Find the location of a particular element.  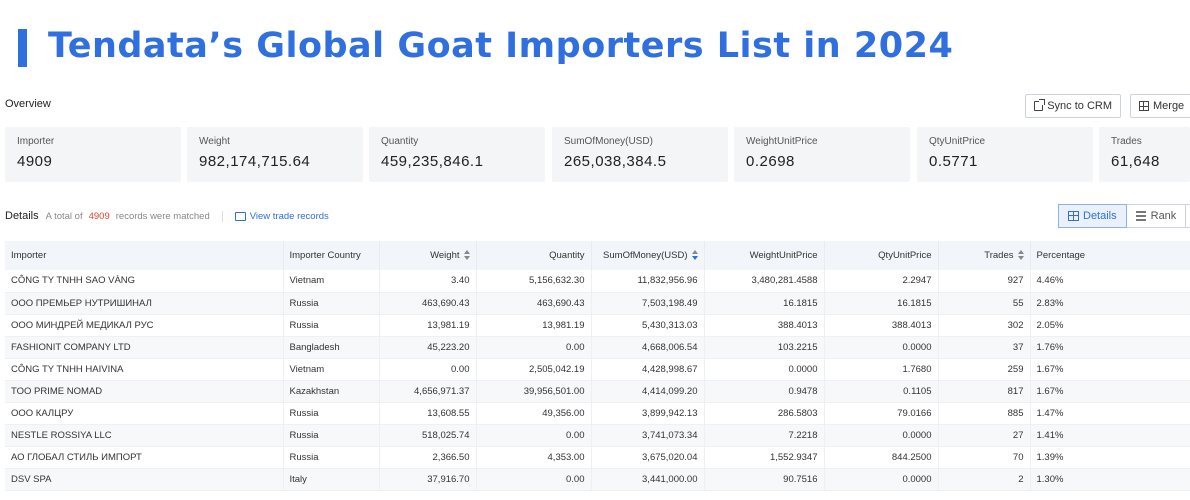

cell-qty-unit-price: 388.4013 is located at coordinates (881, 325).